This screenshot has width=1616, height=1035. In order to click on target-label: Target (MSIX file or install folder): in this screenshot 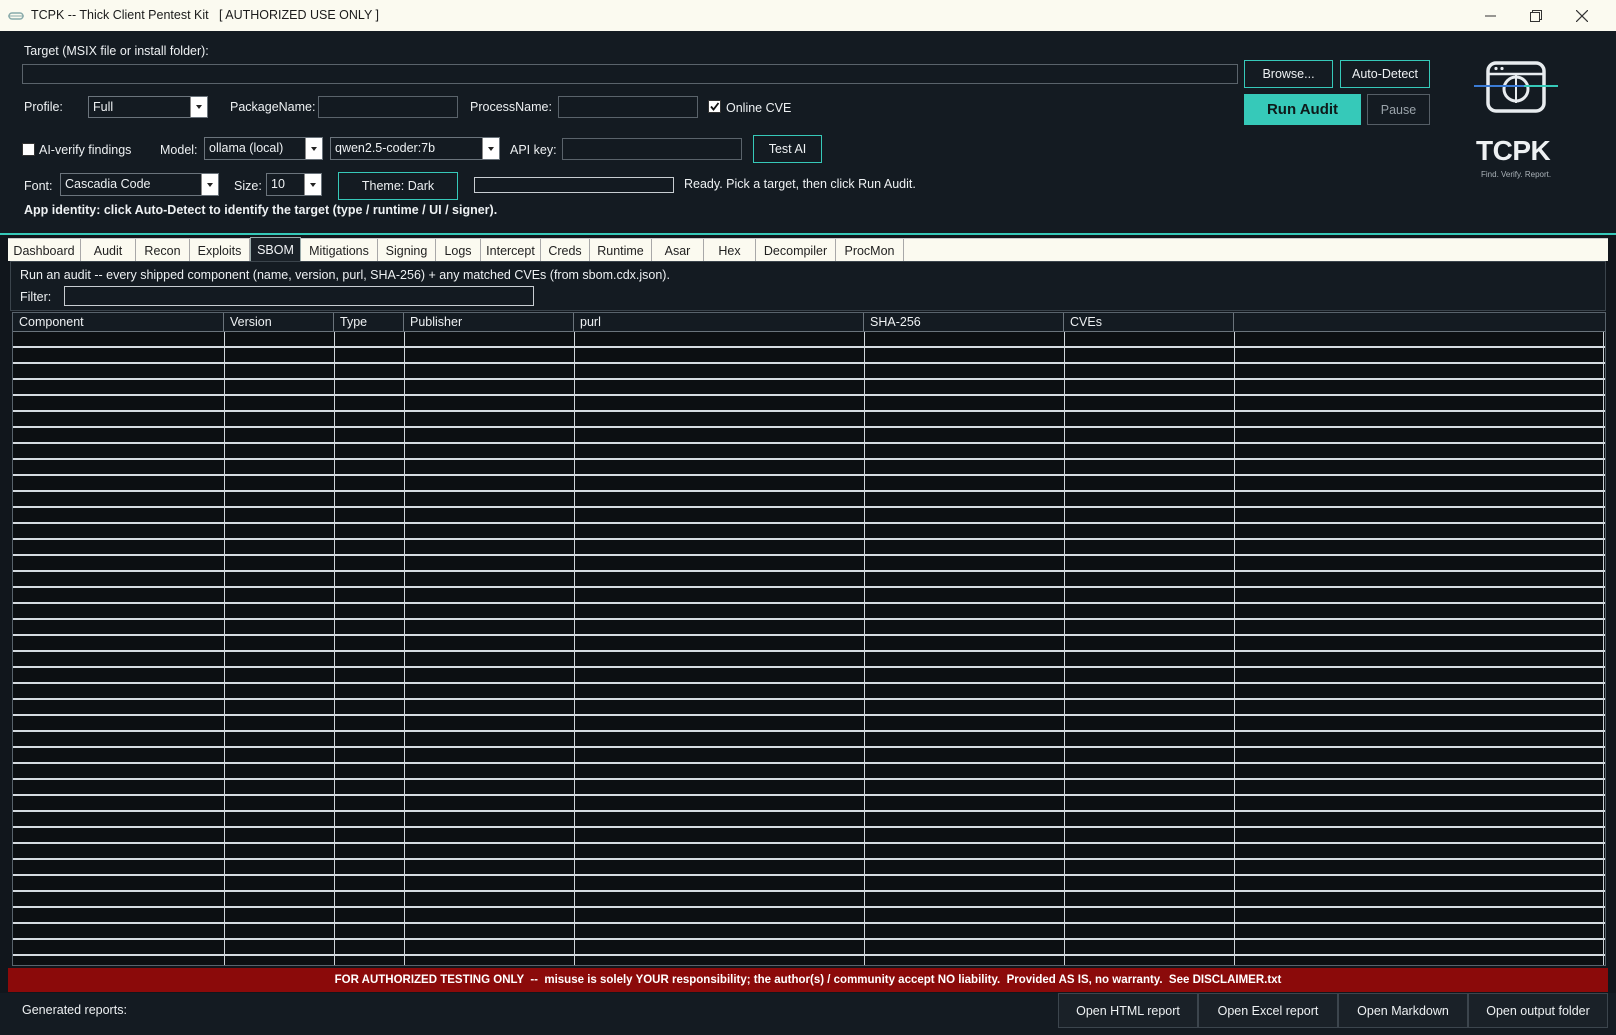, I will do `click(116, 51)`.